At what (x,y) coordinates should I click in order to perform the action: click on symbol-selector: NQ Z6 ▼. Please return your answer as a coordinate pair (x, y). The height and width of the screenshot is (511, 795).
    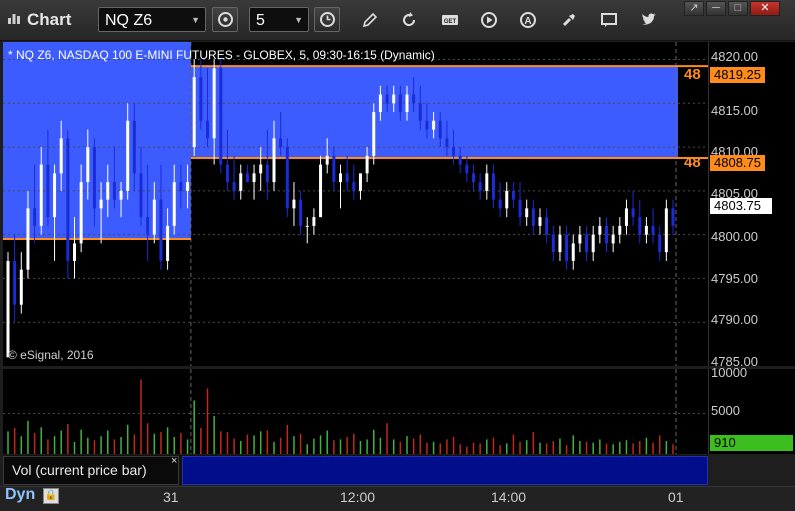
    Looking at the image, I should click on (152, 19).